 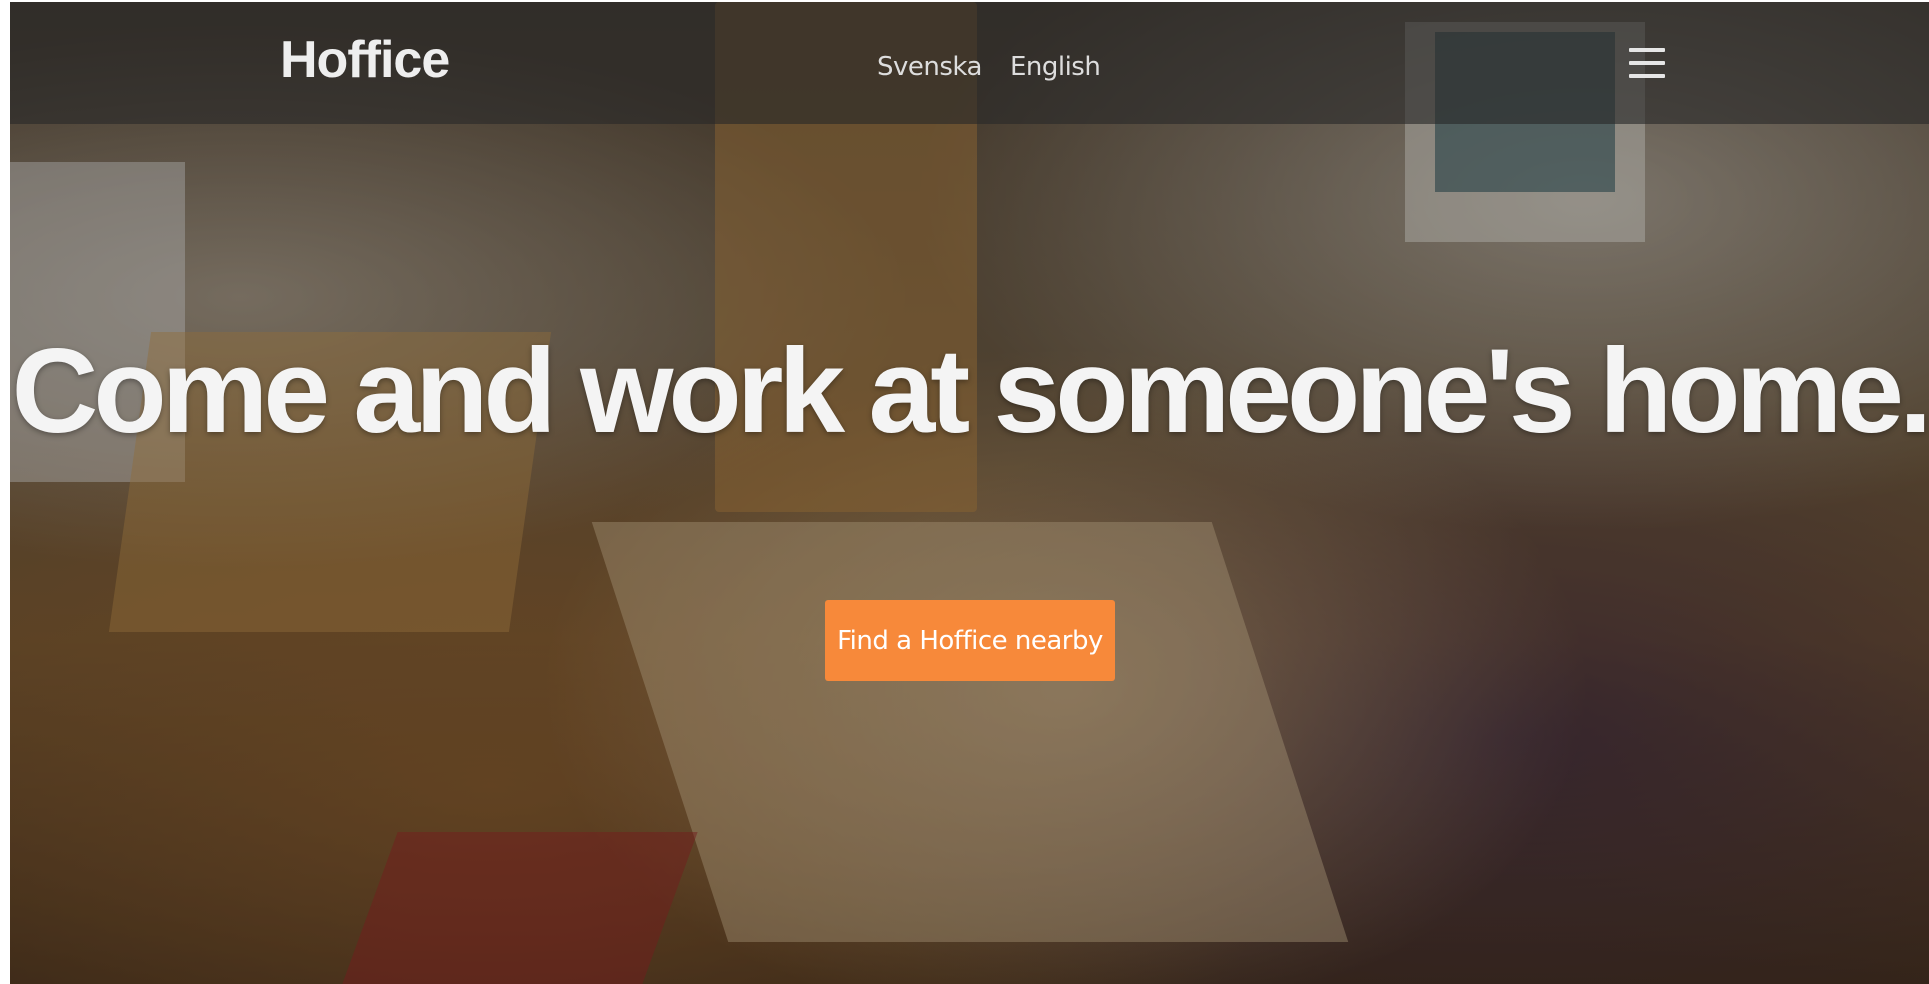 I want to click on hero-headline: Come and work at someone's home., so click(x=970, y=391).